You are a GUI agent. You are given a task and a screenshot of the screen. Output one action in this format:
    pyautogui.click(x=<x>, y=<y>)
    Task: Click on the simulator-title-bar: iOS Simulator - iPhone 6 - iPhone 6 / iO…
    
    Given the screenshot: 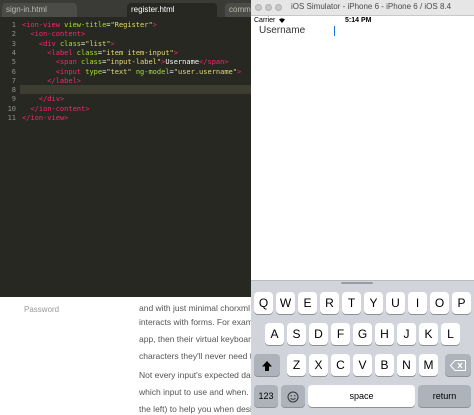 What is the action you would take?
    pyautogui.click(x=362, y=8)
    